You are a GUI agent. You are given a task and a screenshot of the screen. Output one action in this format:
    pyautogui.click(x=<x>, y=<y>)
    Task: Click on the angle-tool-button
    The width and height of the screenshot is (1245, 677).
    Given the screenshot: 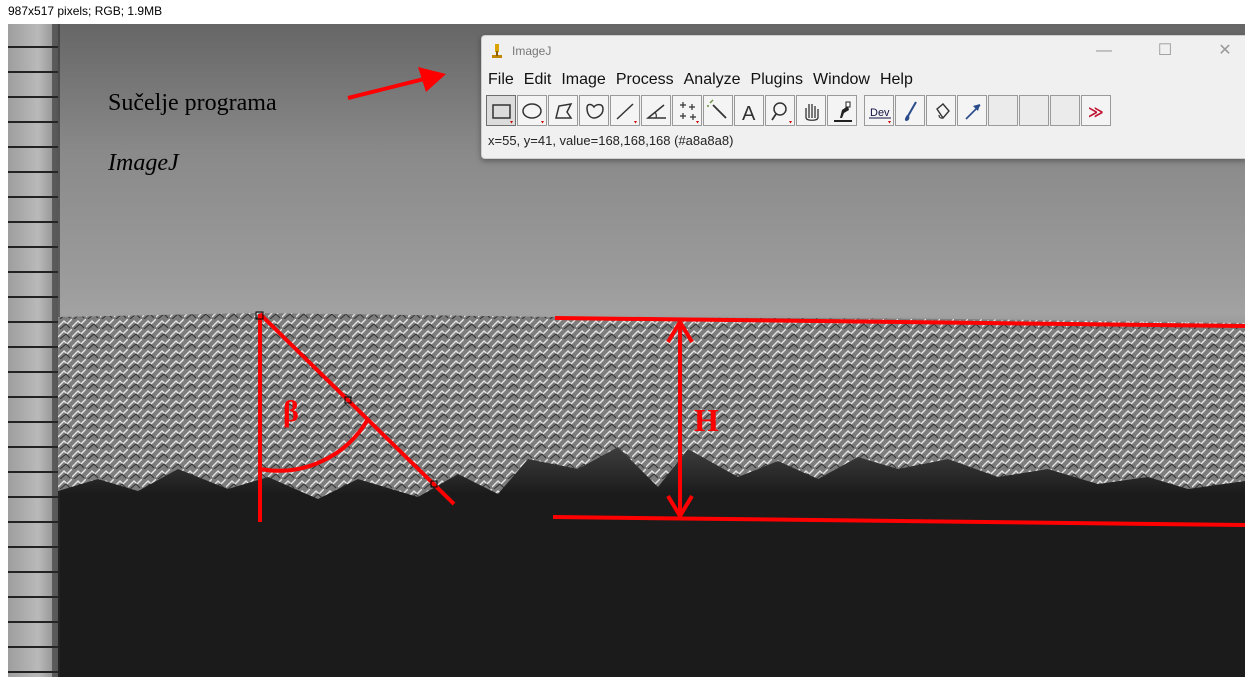 What is the action you would take?
    pyautogui.click(x=656, y=110)
    